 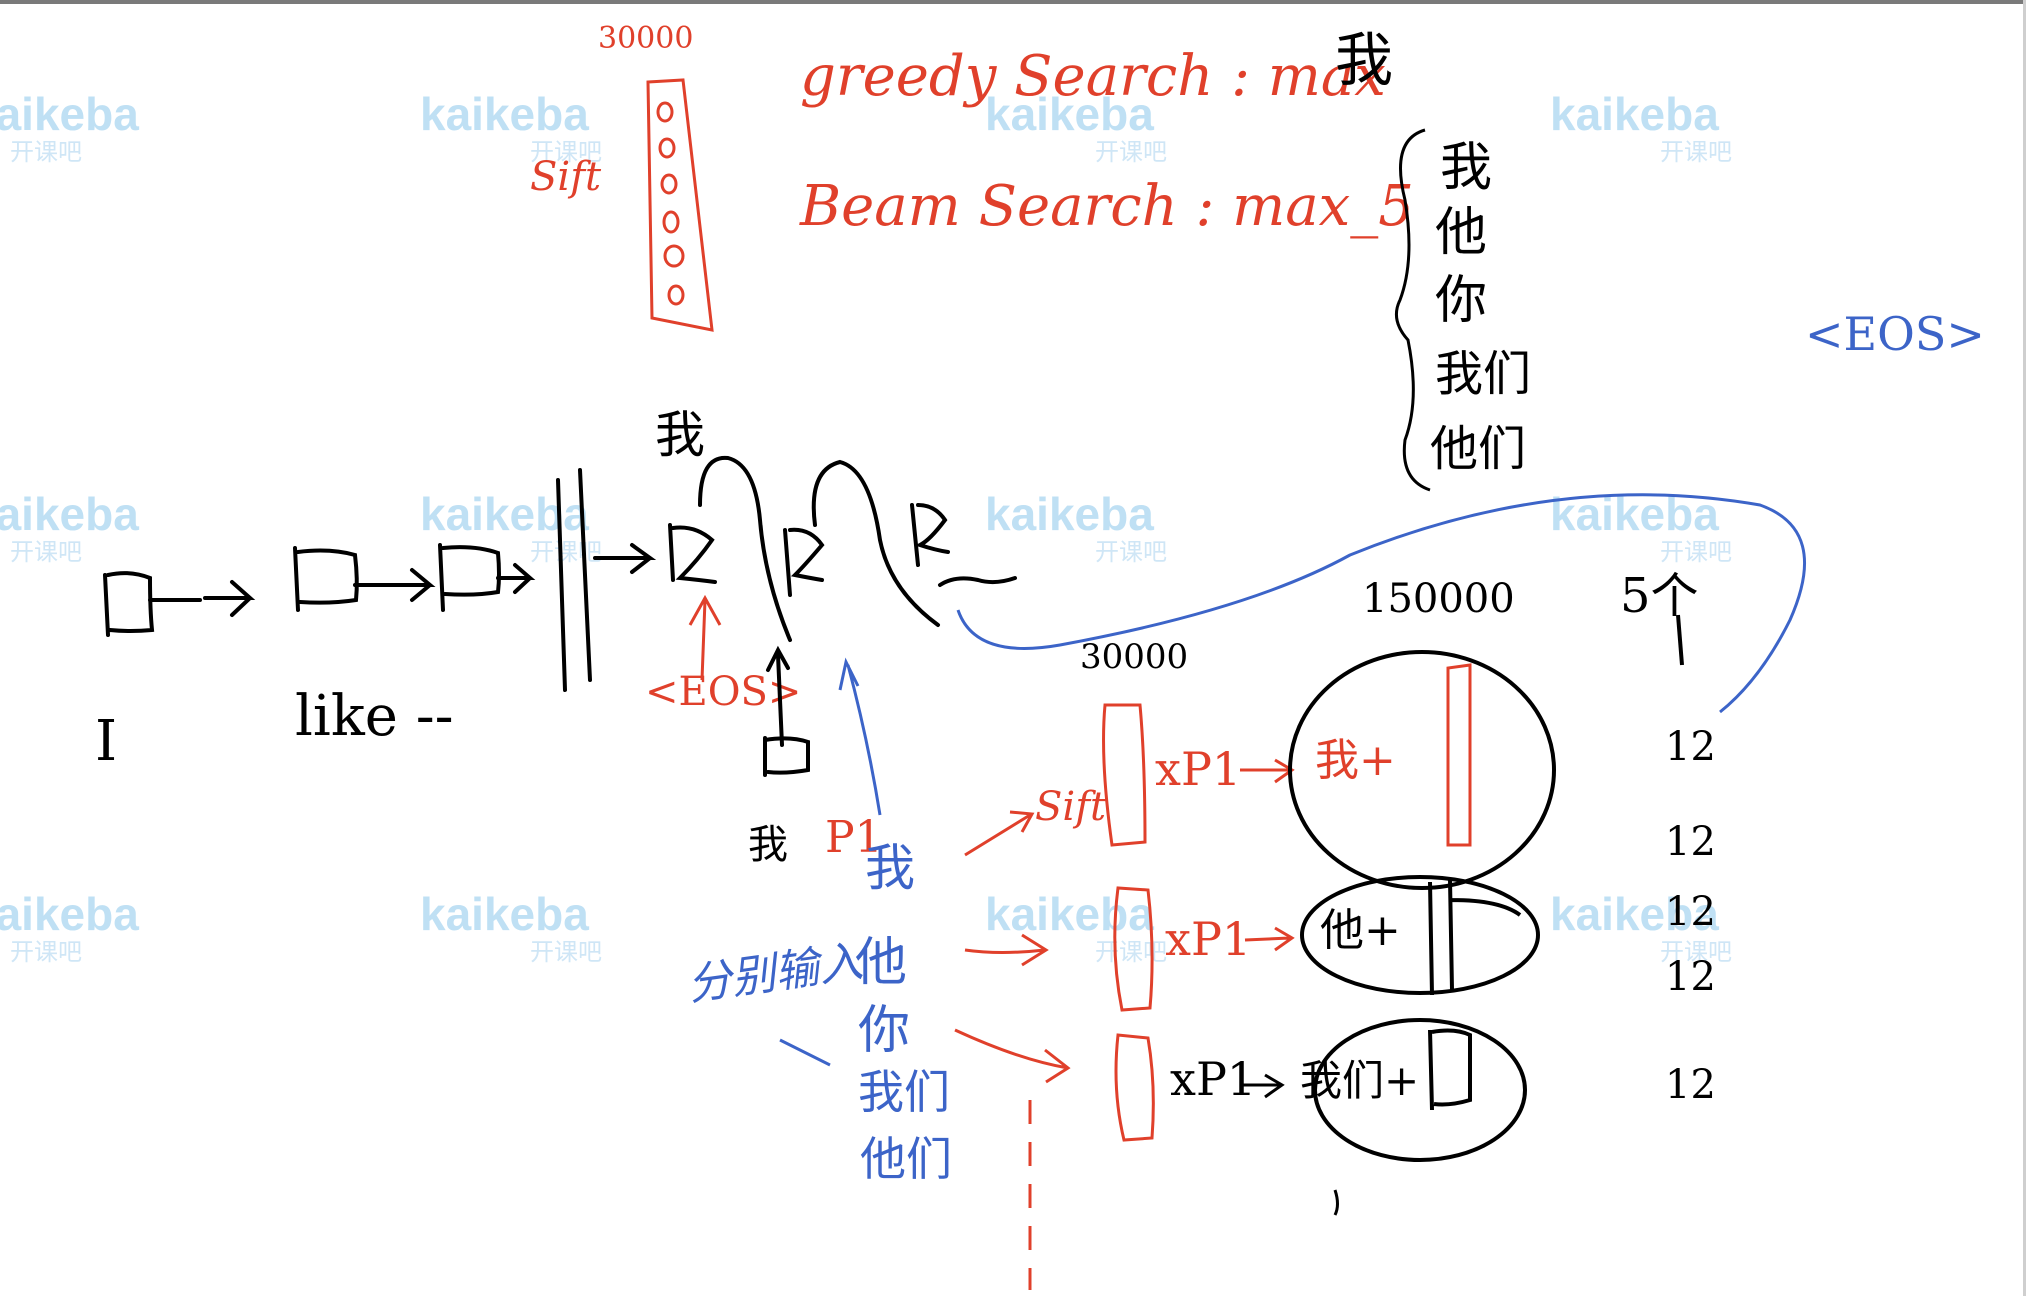 What do you see at coordinates (1461, 301) in the screenshot?
I see `candidate-word: 你` at bounding box center [1461, 301].